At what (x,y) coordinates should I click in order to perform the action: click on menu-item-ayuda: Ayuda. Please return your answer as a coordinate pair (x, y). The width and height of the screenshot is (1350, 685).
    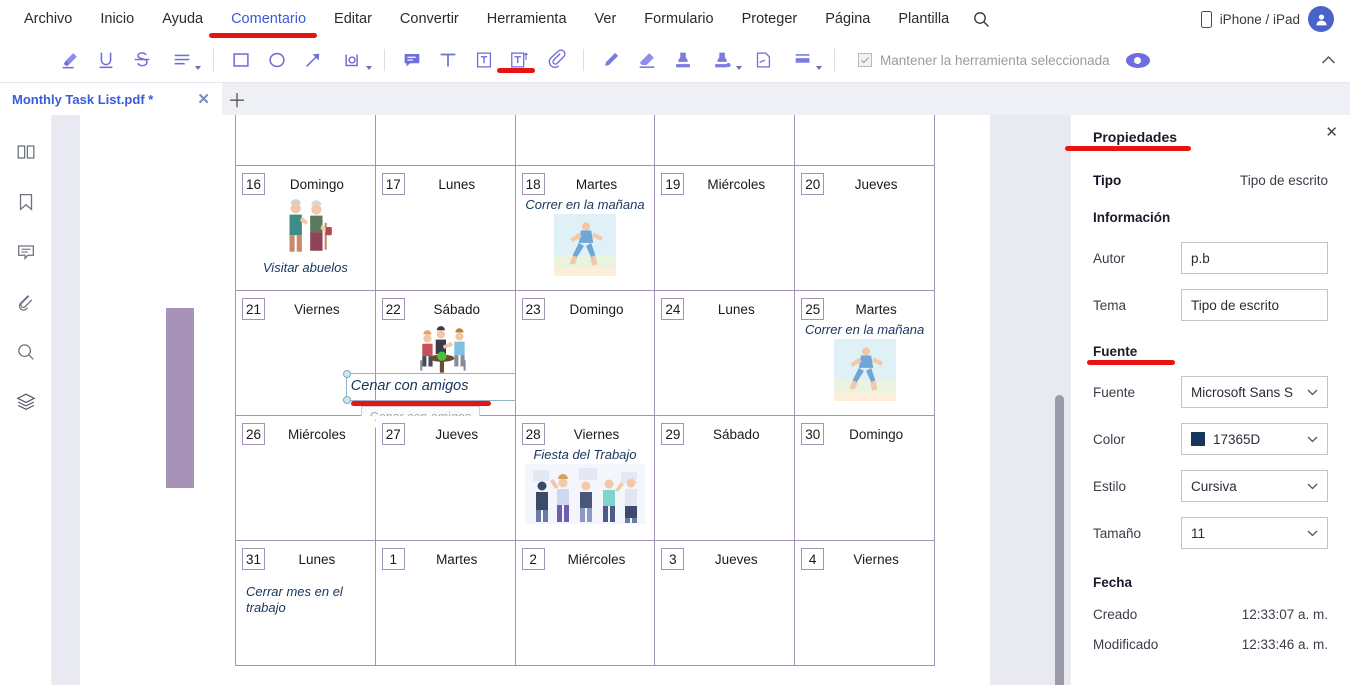
    Looking at the image, I should click on (182, 19).